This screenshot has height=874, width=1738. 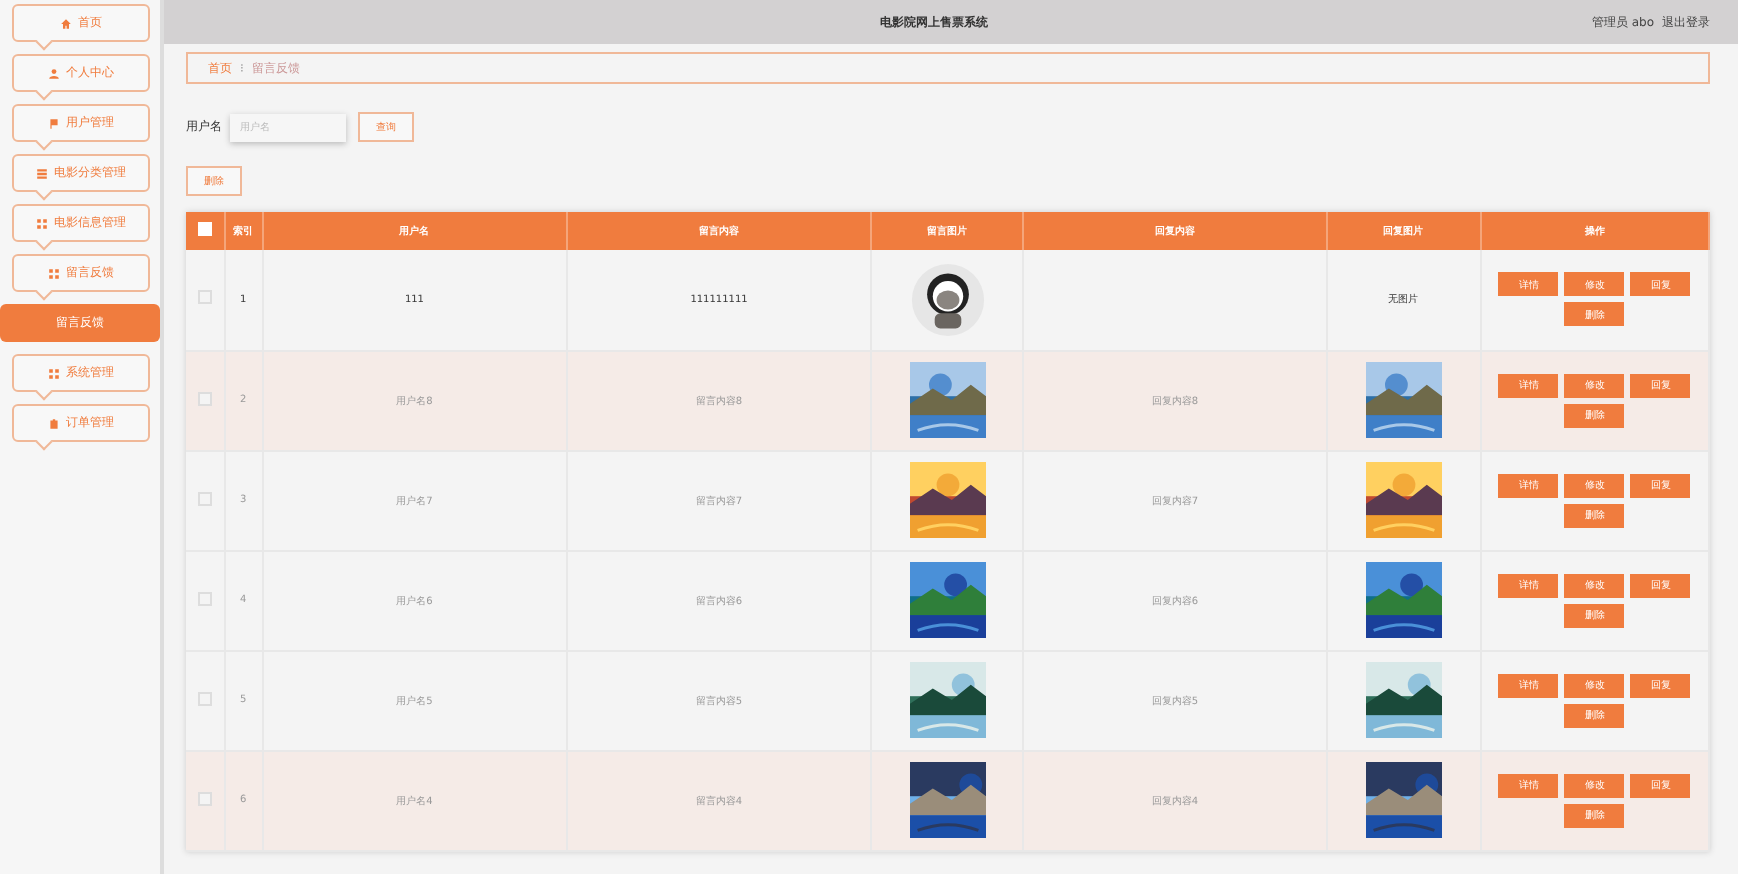 I want to click on list-icon, so click(x=42, y=173).